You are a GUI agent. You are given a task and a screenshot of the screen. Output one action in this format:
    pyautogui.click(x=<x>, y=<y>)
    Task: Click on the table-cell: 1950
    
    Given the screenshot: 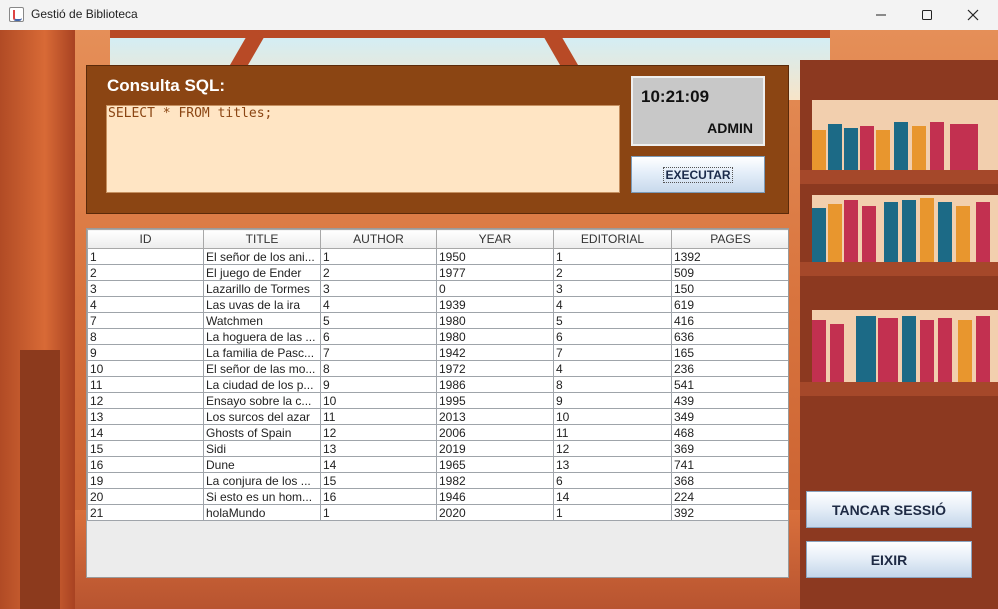 What is the action you would take?
    pyautogui.click(x=495, y=256)
    